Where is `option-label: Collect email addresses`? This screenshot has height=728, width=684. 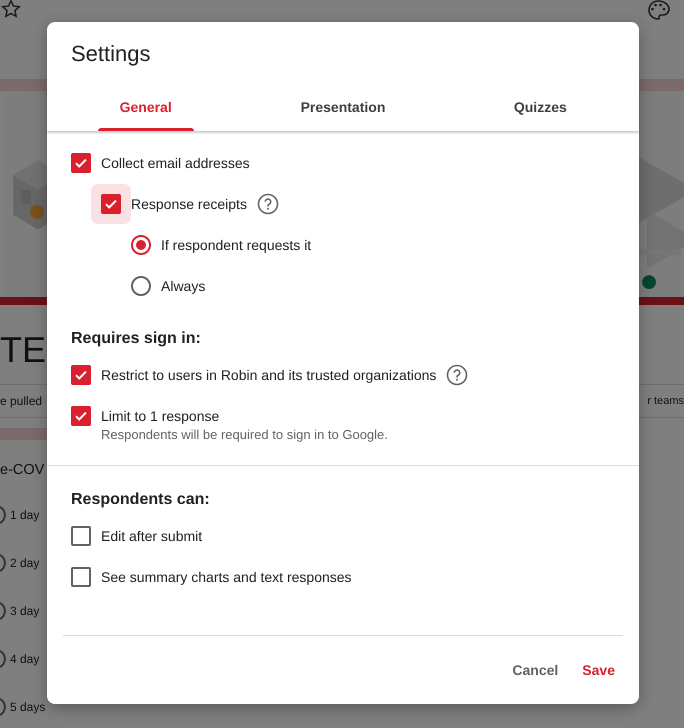 option-label: Collect email addresses is located at coordinates (175, 163).